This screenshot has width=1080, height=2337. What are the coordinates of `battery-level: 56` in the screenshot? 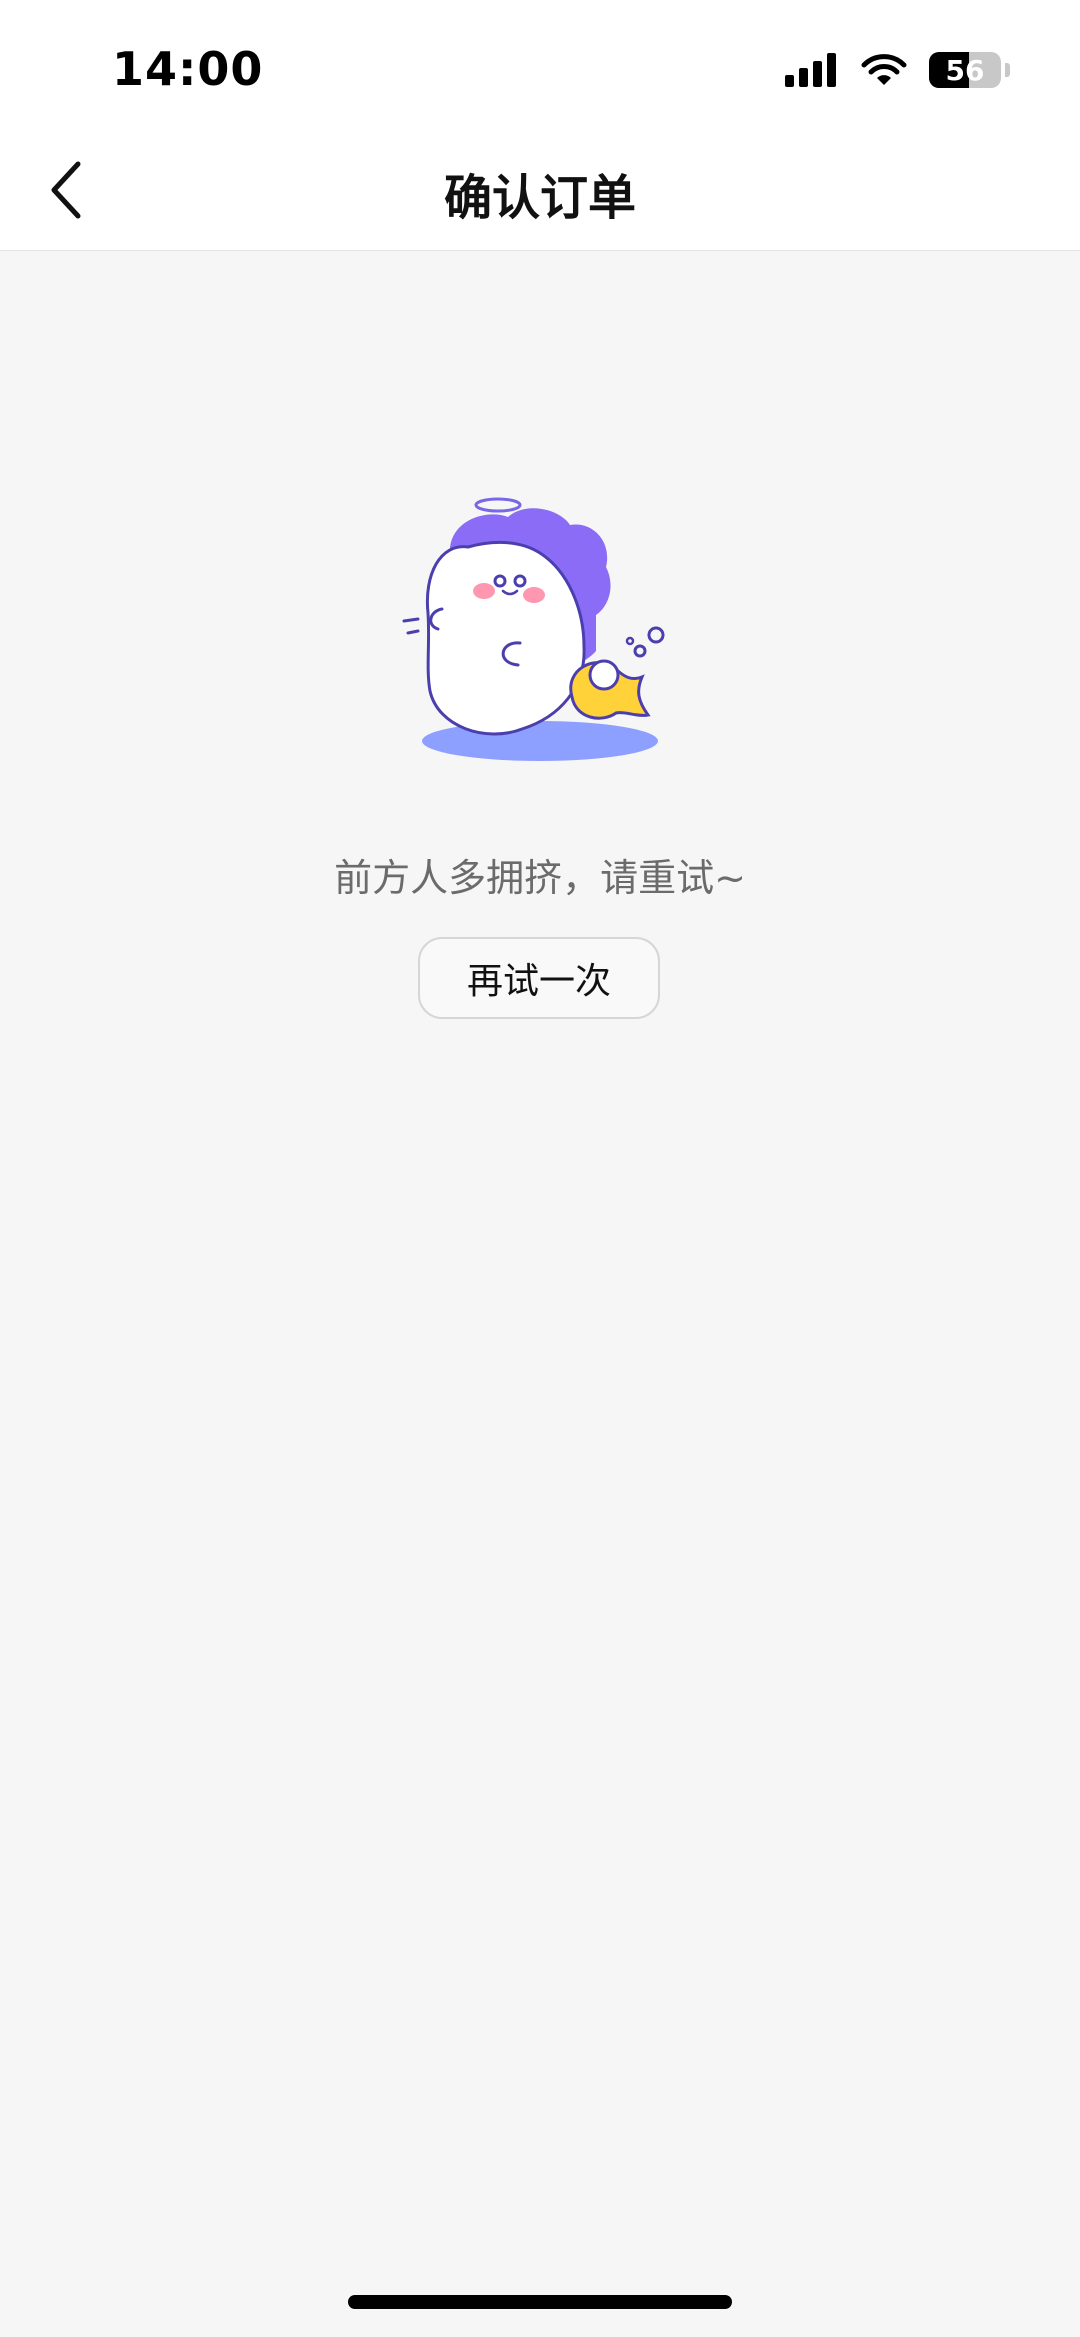 It's located at (965, 70).